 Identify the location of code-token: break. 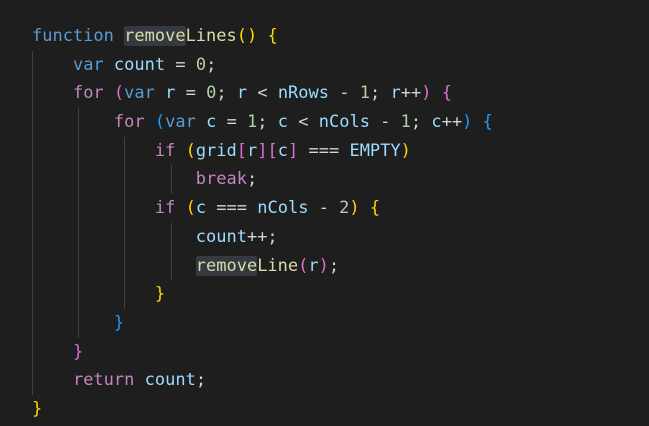
(221, 179).